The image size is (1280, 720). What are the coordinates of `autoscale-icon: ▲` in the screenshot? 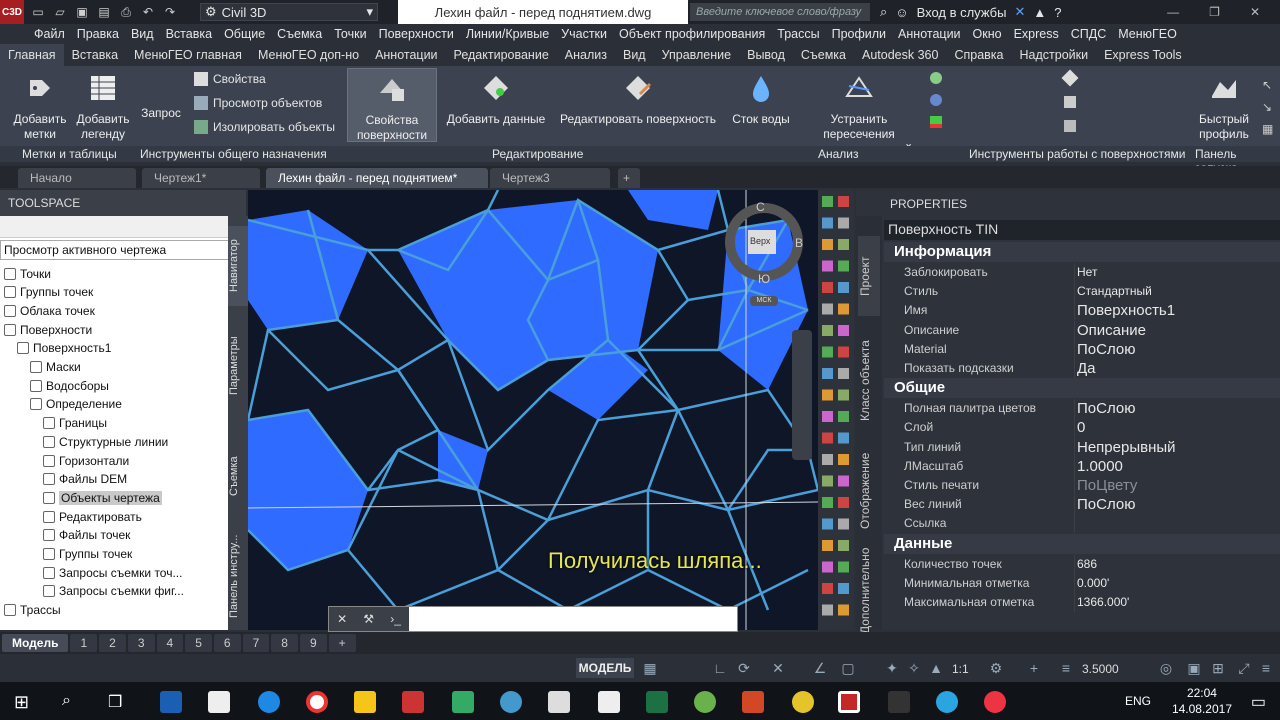 It's located at (936, 668).